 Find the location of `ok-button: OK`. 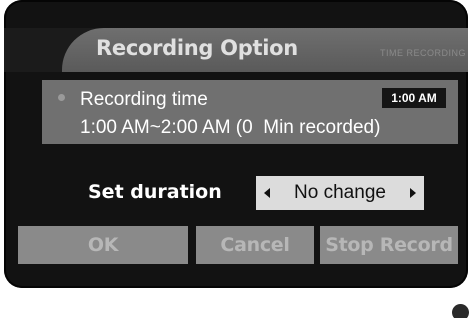

ok-button: OK is located at coordinates (103, 245).